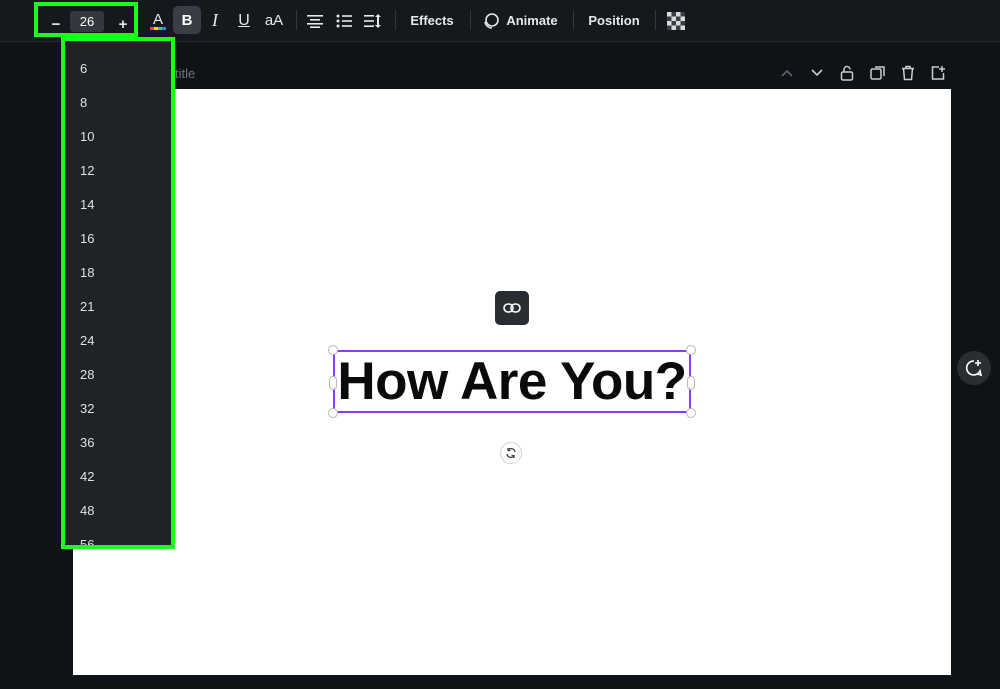 The image size is (1000, 689). I want to click on font-size-option: 48, so click(87, 510).